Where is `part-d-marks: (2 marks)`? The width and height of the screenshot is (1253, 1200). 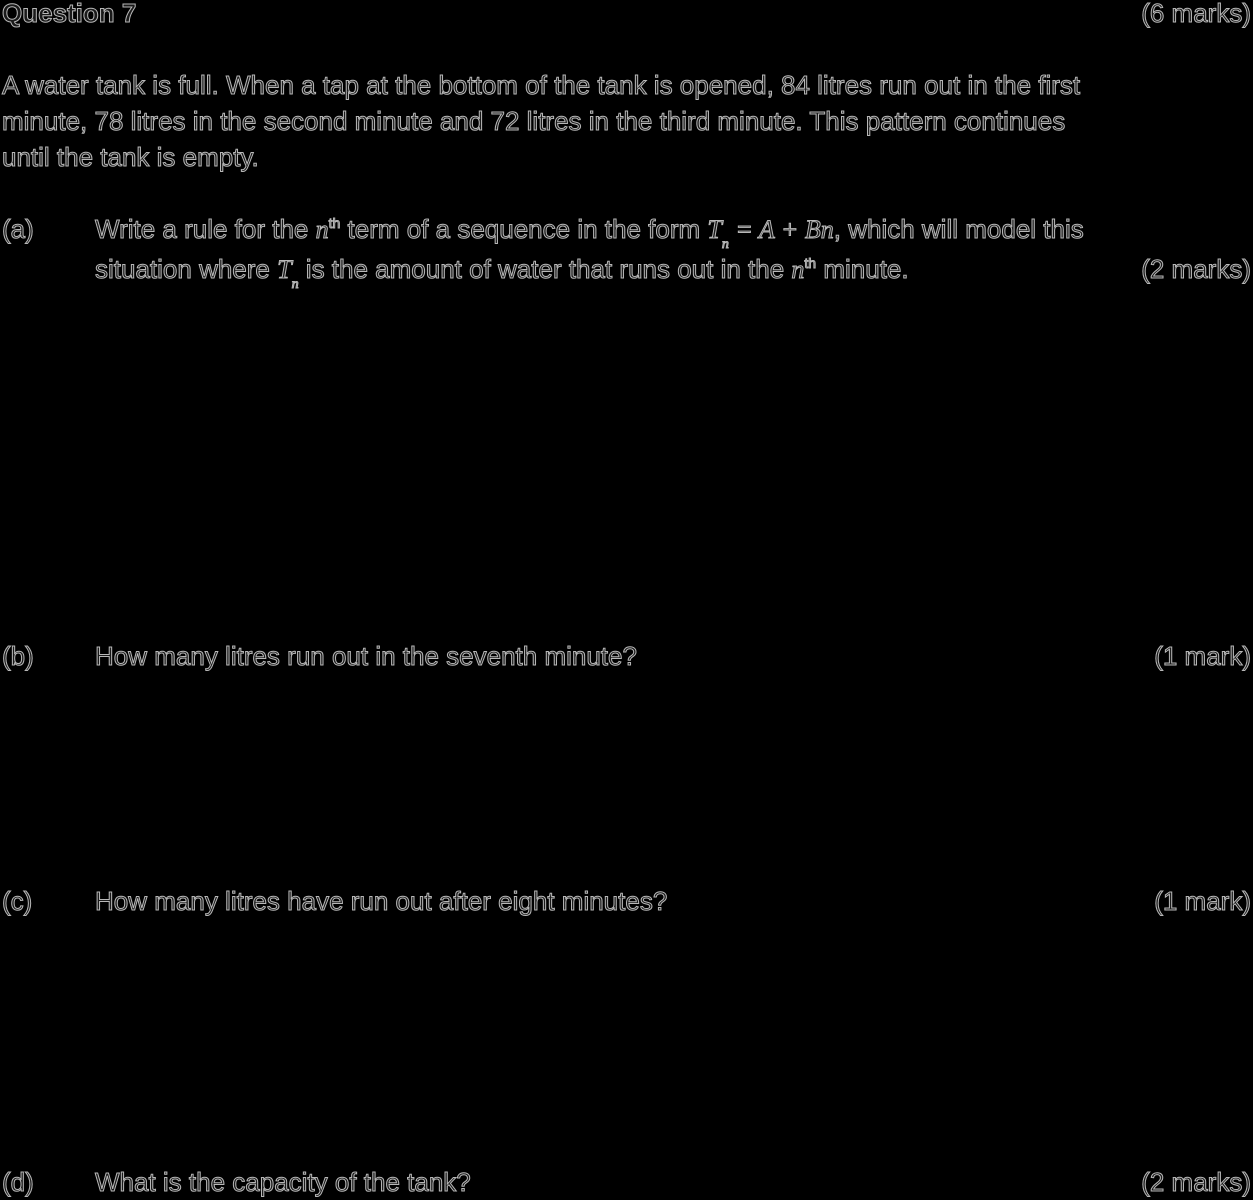 part-d-marks: (2 marks) is located at coordinates (1196, 1182).